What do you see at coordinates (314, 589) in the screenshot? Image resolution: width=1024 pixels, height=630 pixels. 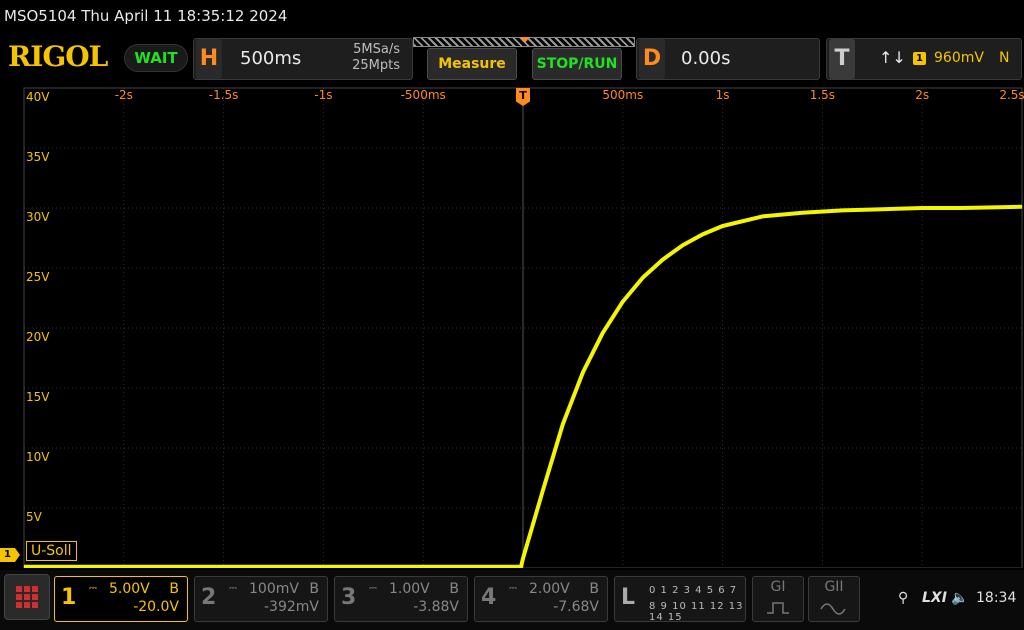 I see `channel-2-bandwidth-limit: B` at bounding box center [314, 589].